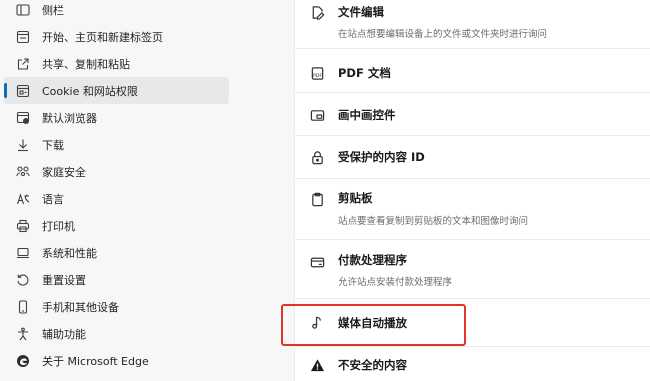  What do you see at coordinates (69, 253) in the screenshot?
I see `sidebar-item-label: 系统和性能` at bounding box center [69, 253].